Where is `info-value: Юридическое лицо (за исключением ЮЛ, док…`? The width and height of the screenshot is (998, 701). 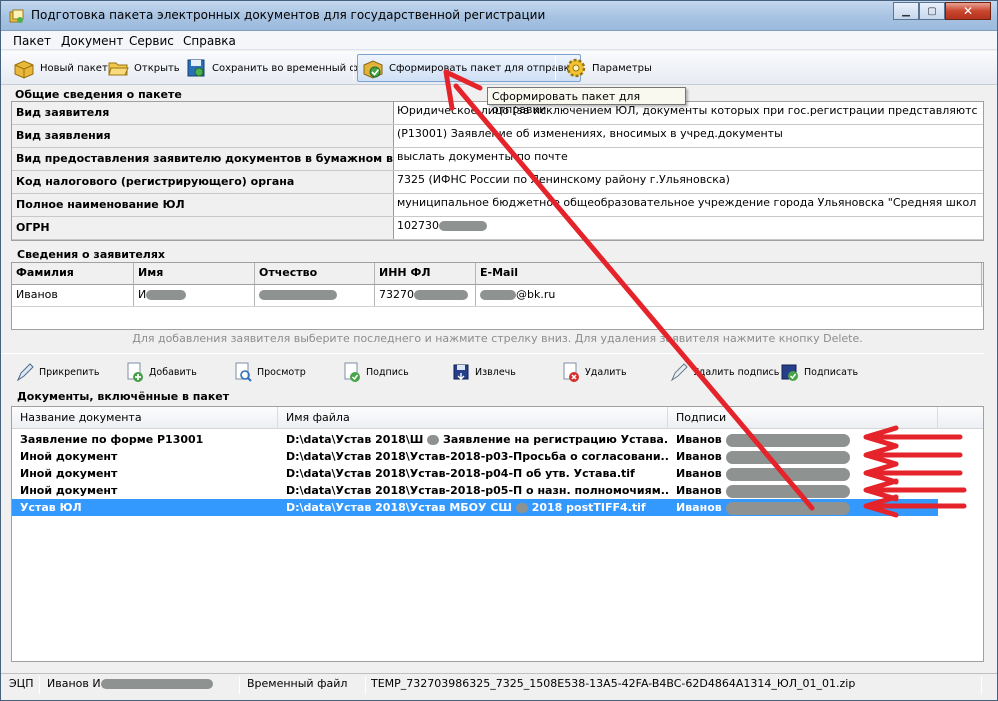 info-value: Юридическое лицо (за исключением ЮЛ, док… is located at coordinates (689, 113).